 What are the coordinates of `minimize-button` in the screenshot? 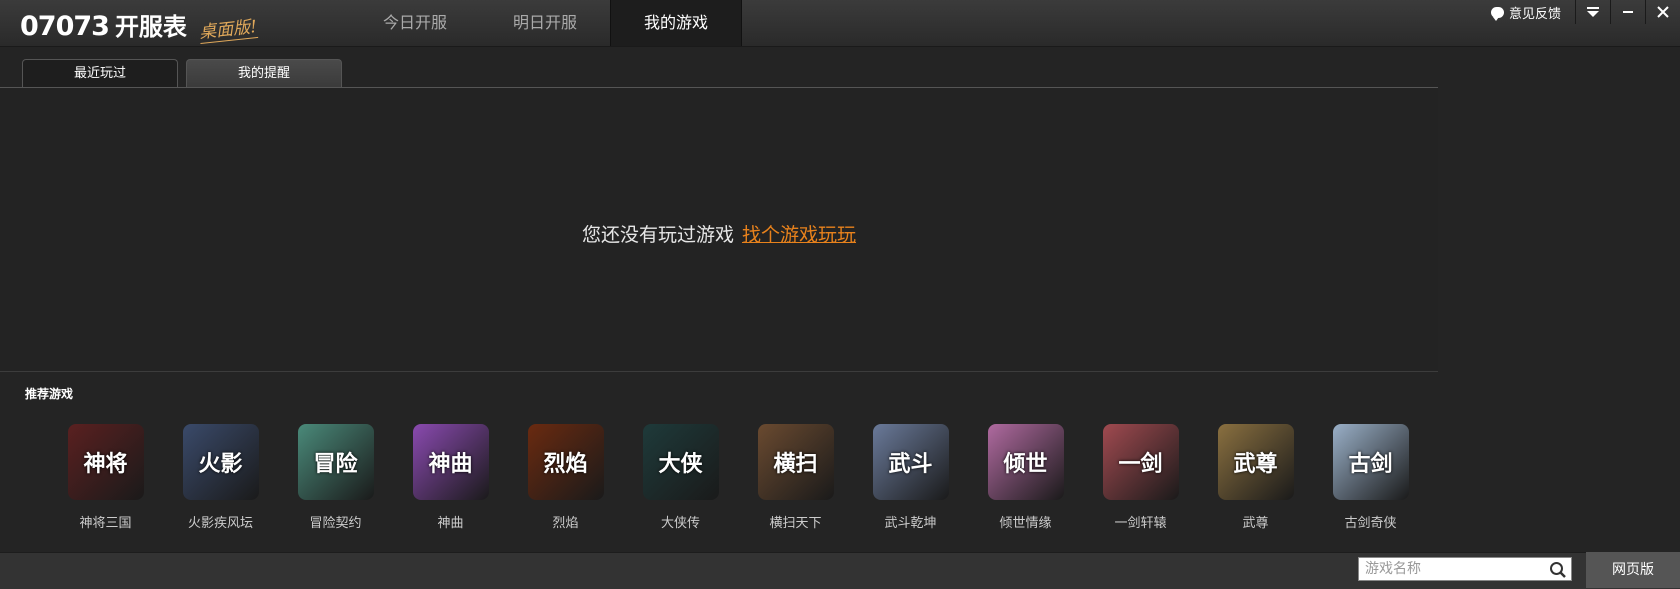 It's located at (1627, 12).